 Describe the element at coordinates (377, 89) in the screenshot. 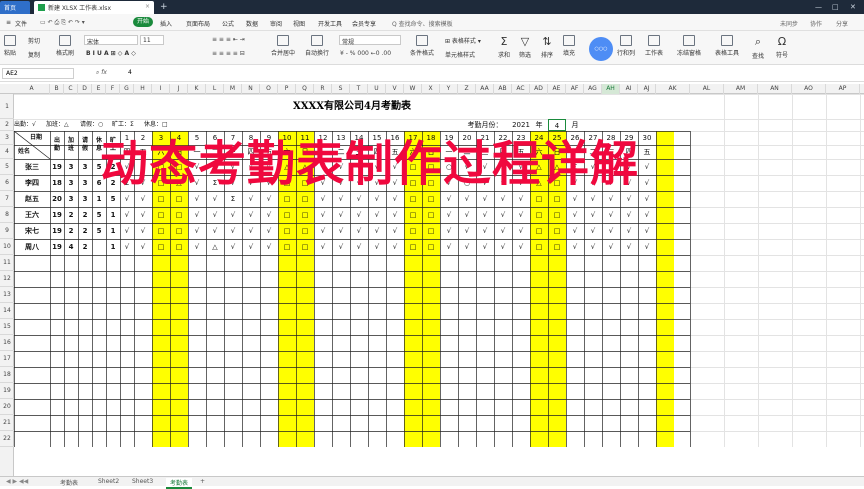

I see `column-header-u: U` at that location.